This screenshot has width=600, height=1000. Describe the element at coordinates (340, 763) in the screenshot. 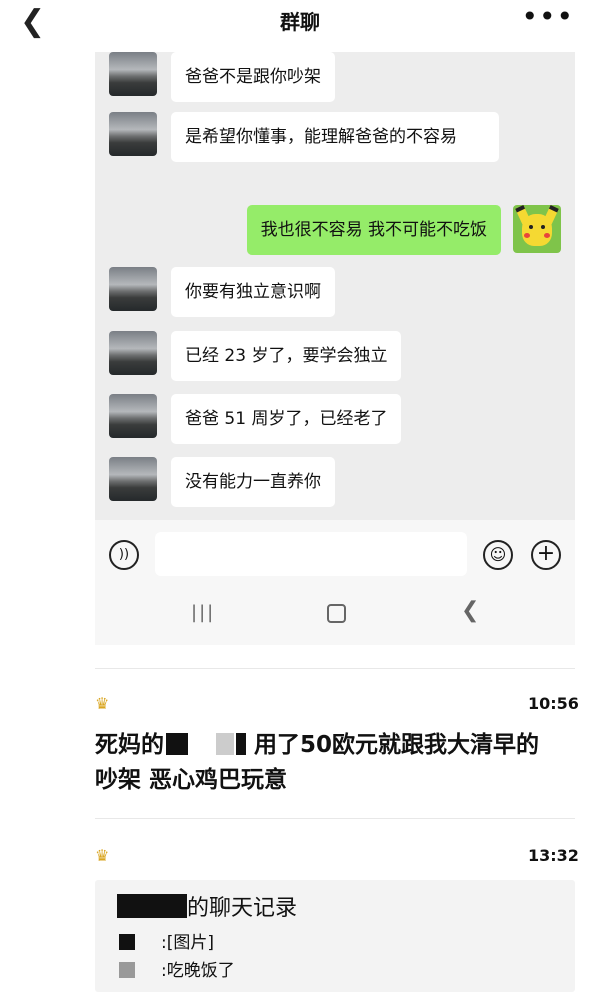

I see `post-text: 死妈的 用了50欧元就跟我大清早的 吵架 恶心鸡巴玩意` at that location.